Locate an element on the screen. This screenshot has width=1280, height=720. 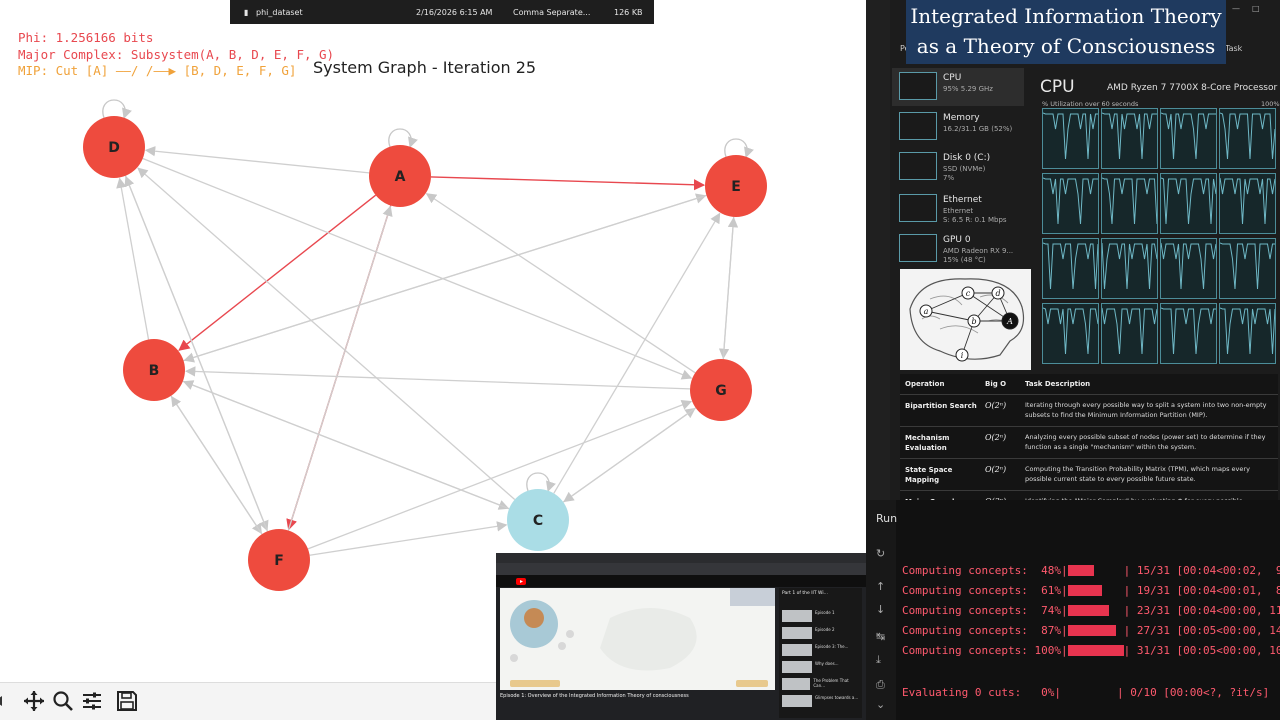
perf-item-cpu: CPU 95% 5.29 GHz is located at coordinates (958, 87).